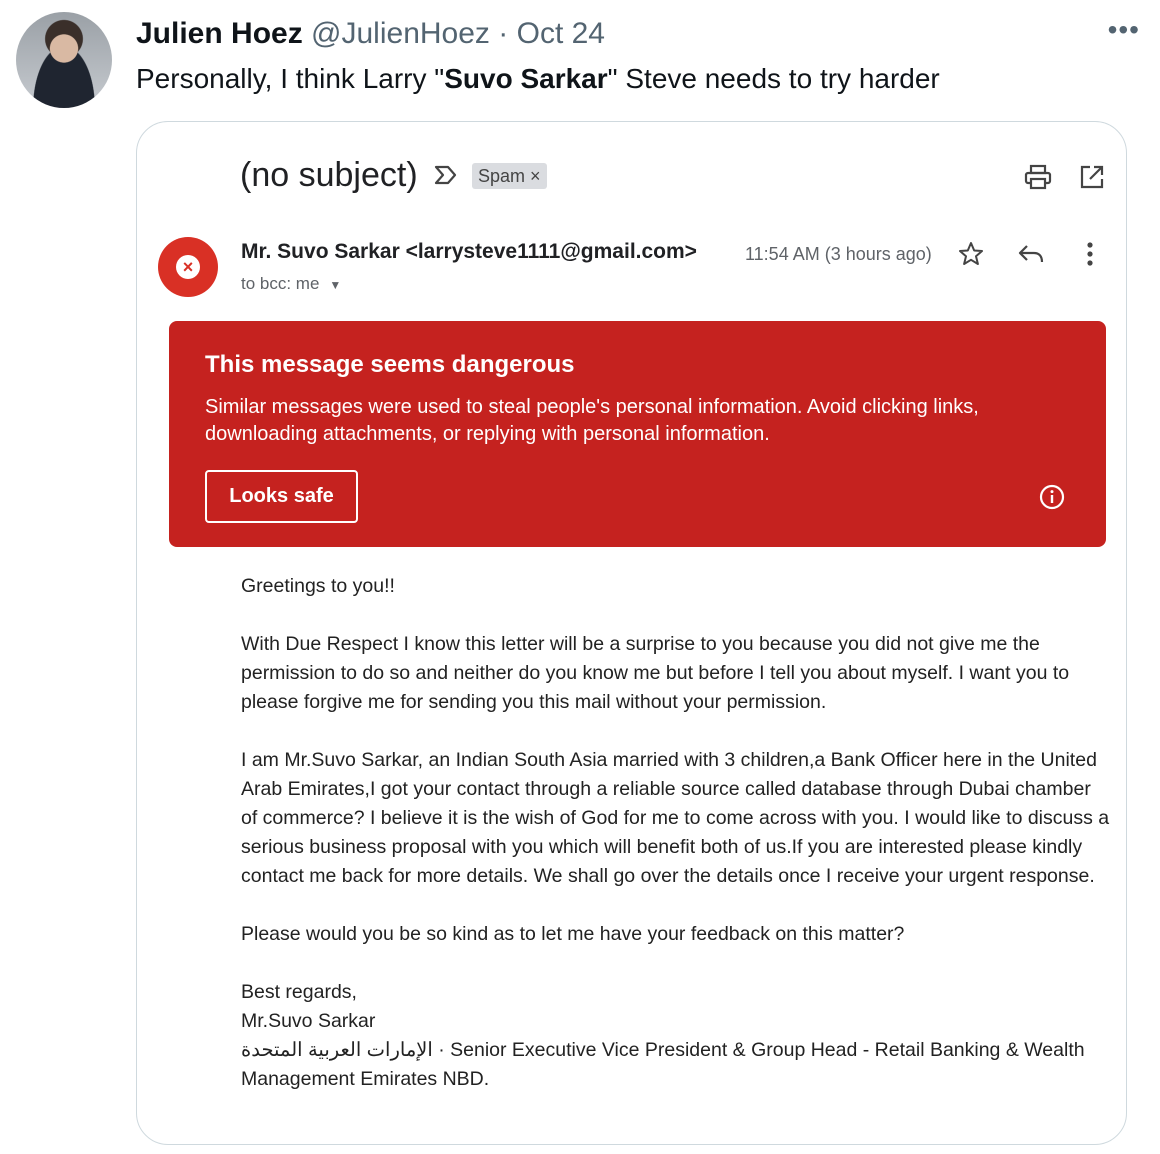 This screenshot has width=1160, height=1154. I want to click on tweet-text-bold: Suvo Sarkar, so click(526, 78).